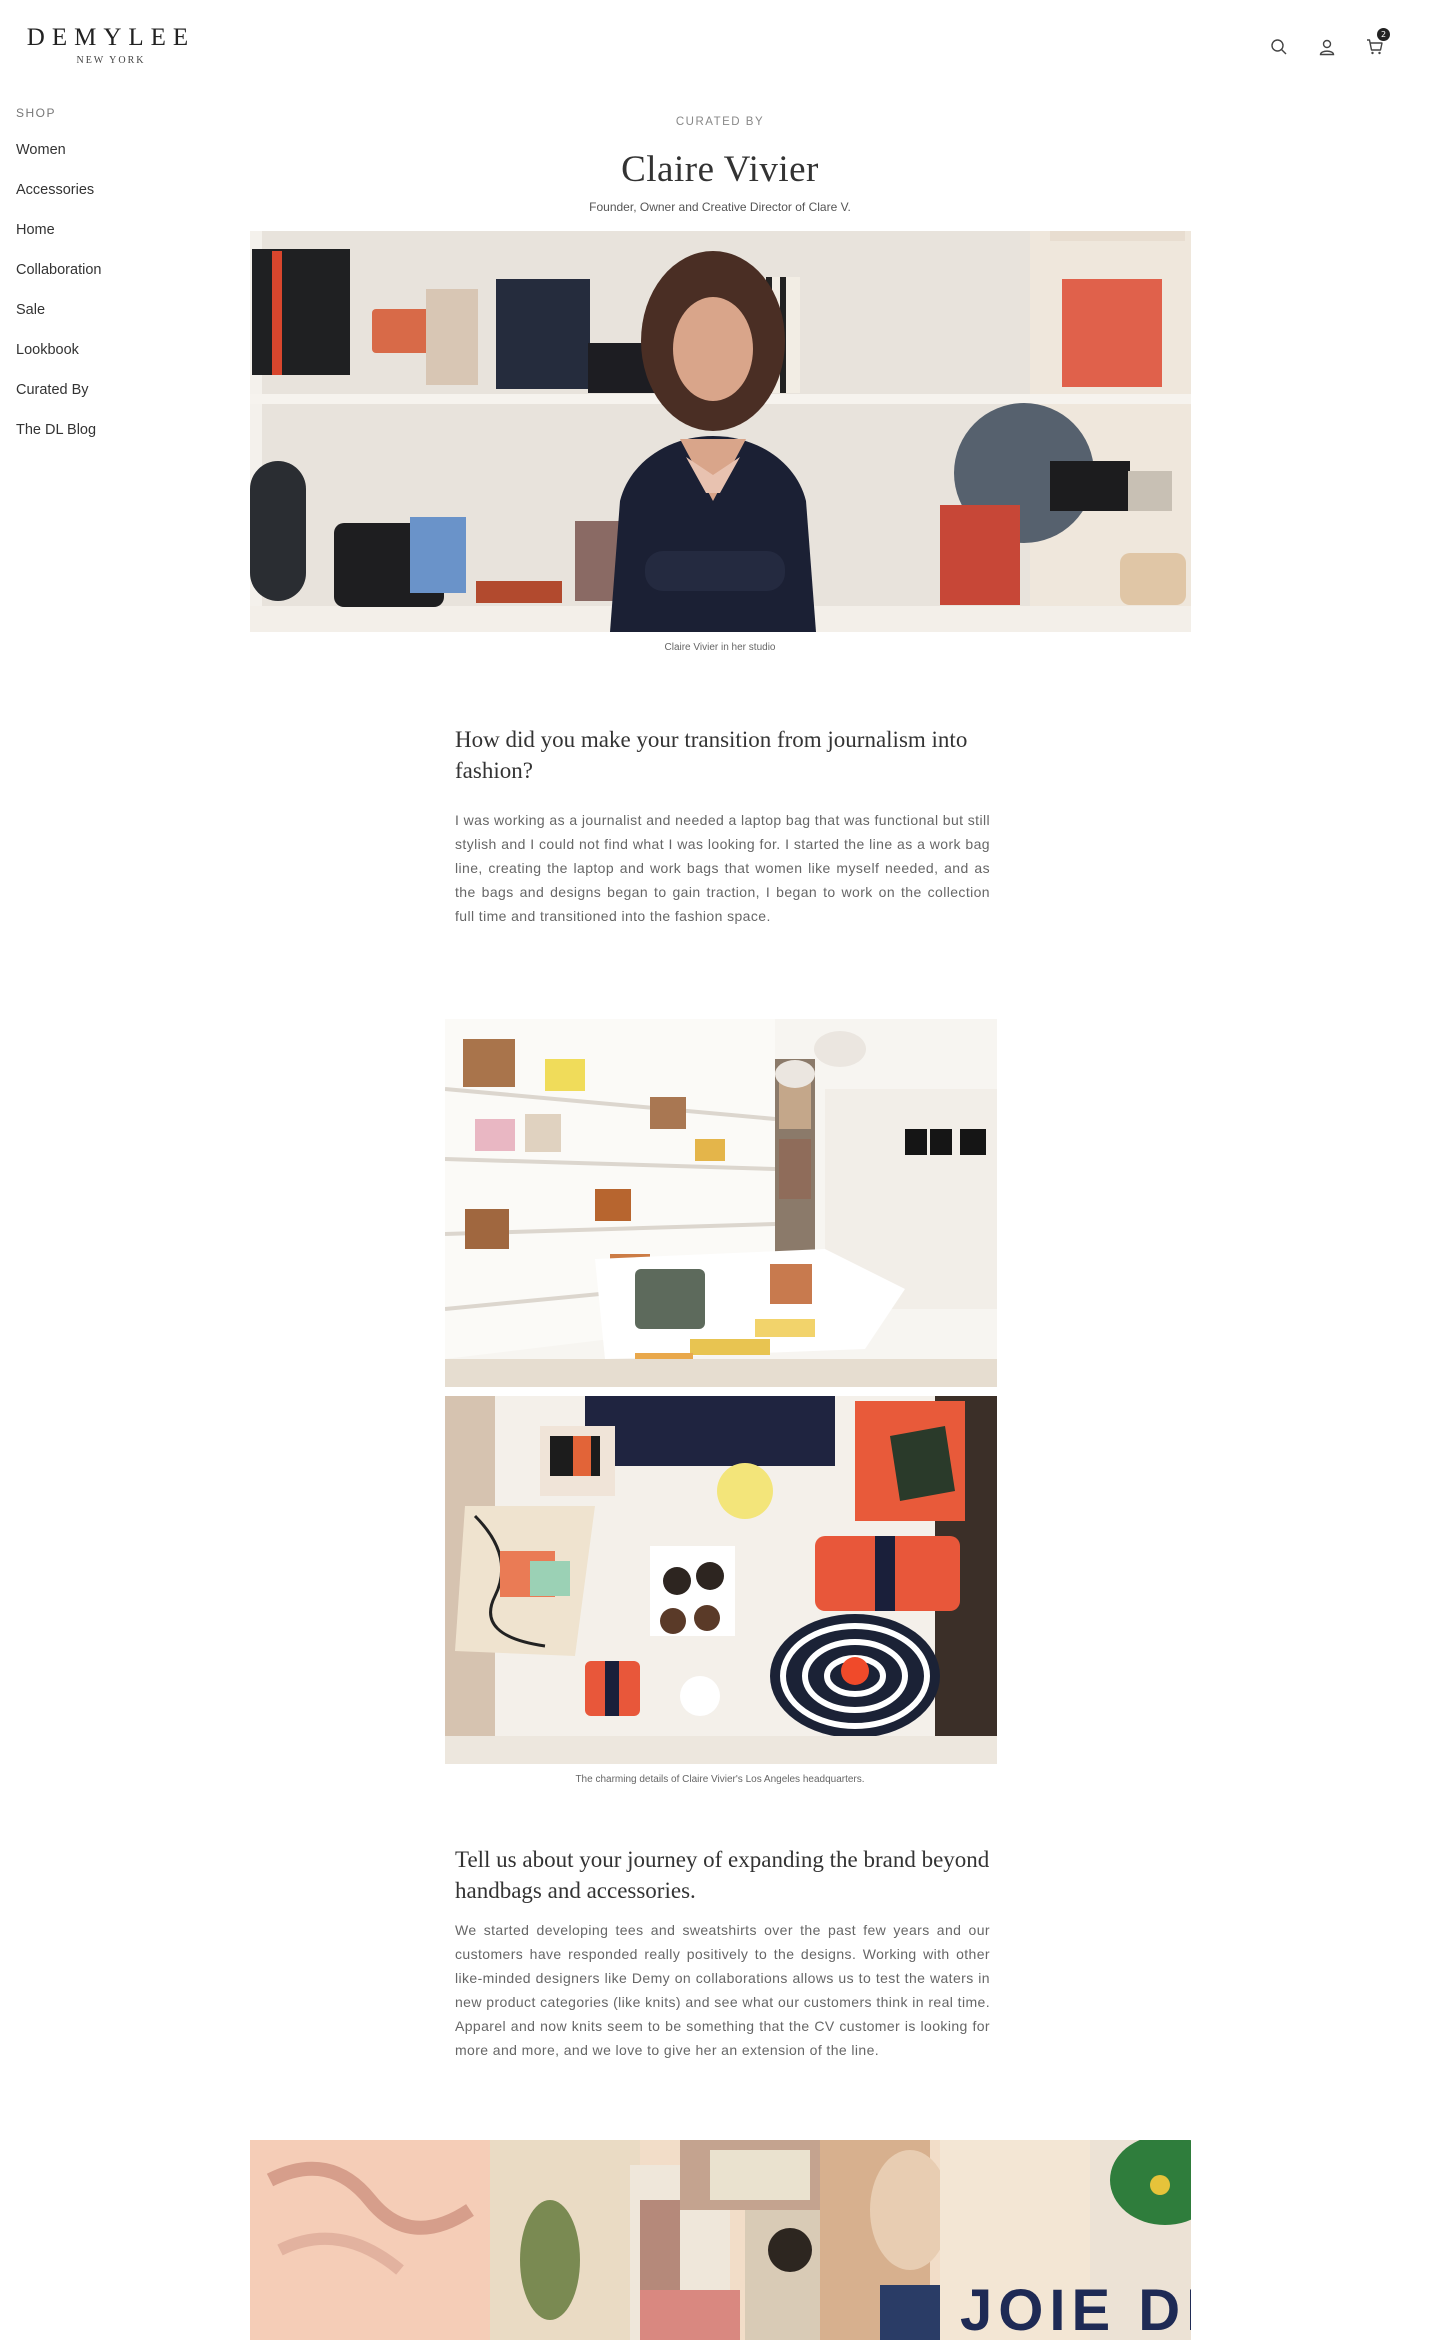 This screenshot has width=1440, height=2340. Describe the element at coordinates (720, 169) in the screenshot. I see `page-title: Claire Vivier` at that location.